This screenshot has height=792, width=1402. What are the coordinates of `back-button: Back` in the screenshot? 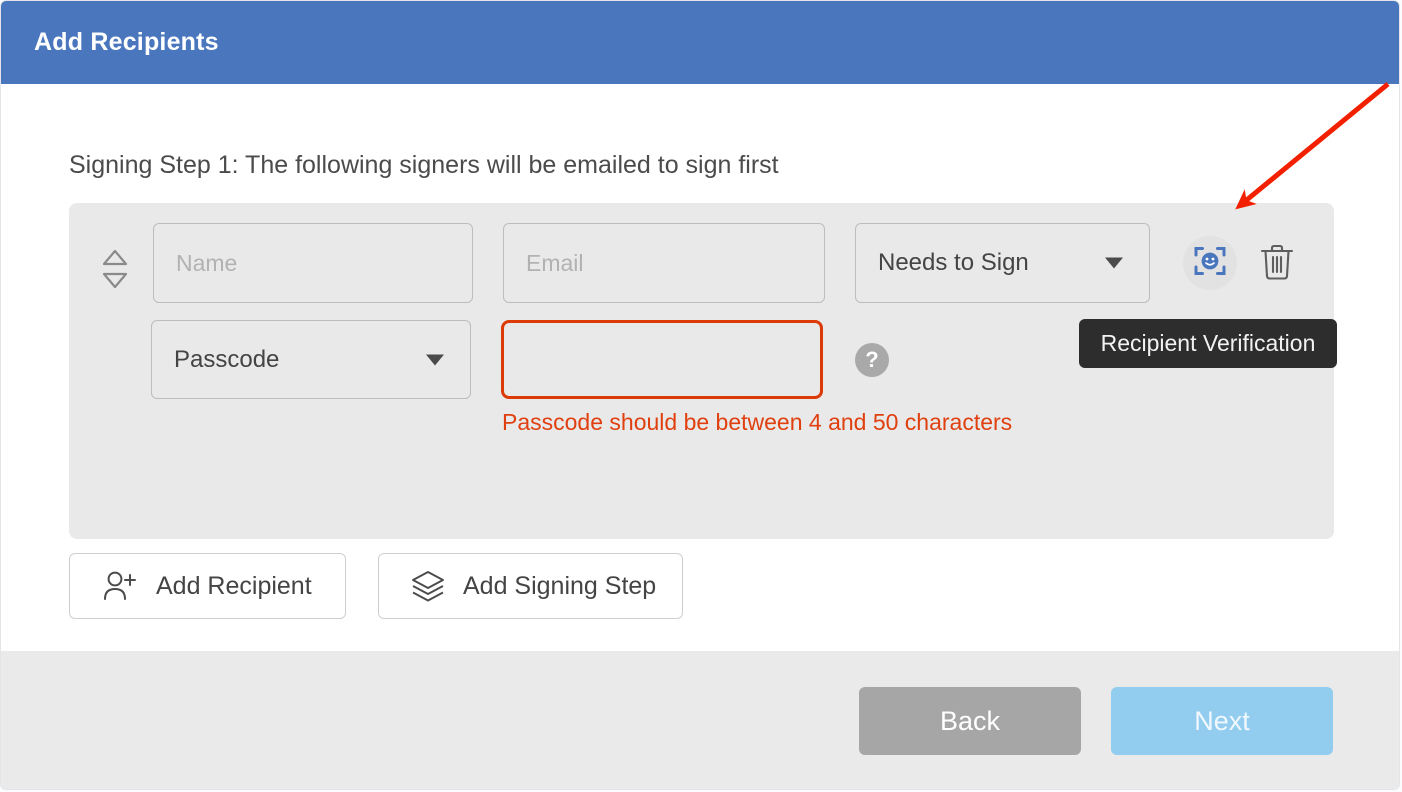 It's located at (970, 721).